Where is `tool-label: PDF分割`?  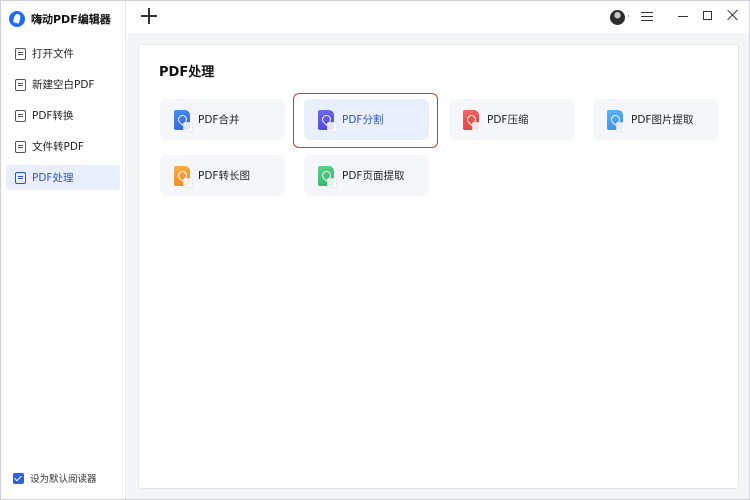
tool-label: PDF分割 is located at coordinates (363, 120).